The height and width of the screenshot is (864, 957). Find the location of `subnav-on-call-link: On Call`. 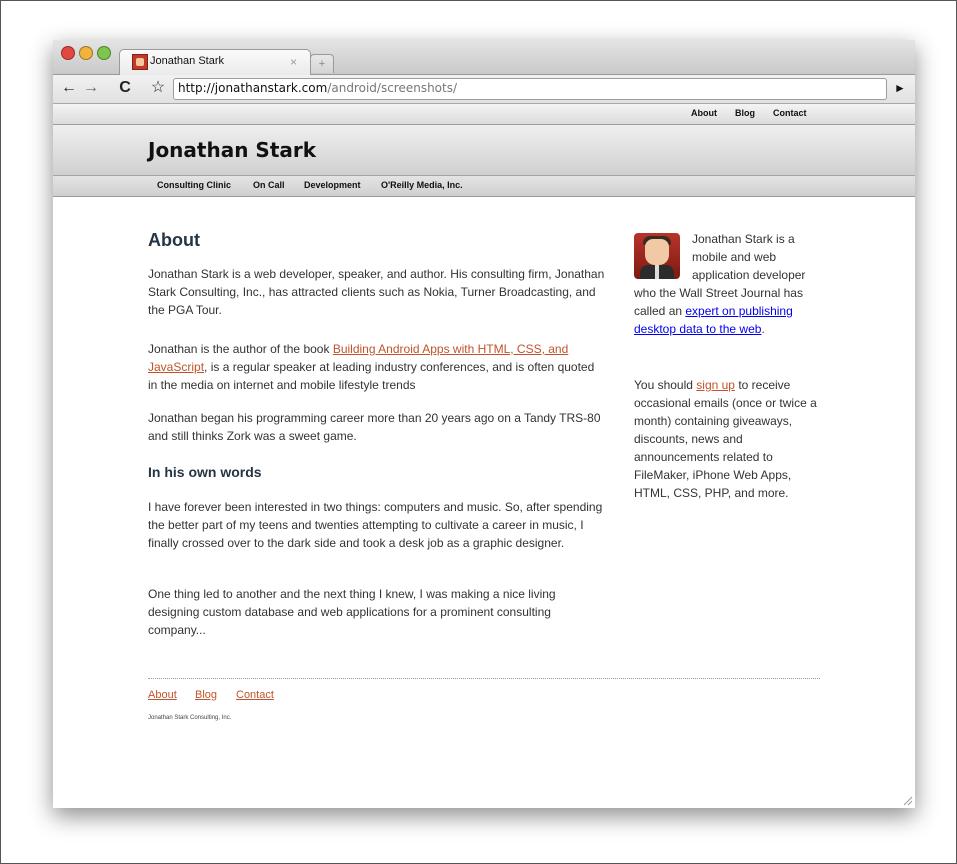

subnav-on-call-link: On Call is located at coordinates (269, 185).